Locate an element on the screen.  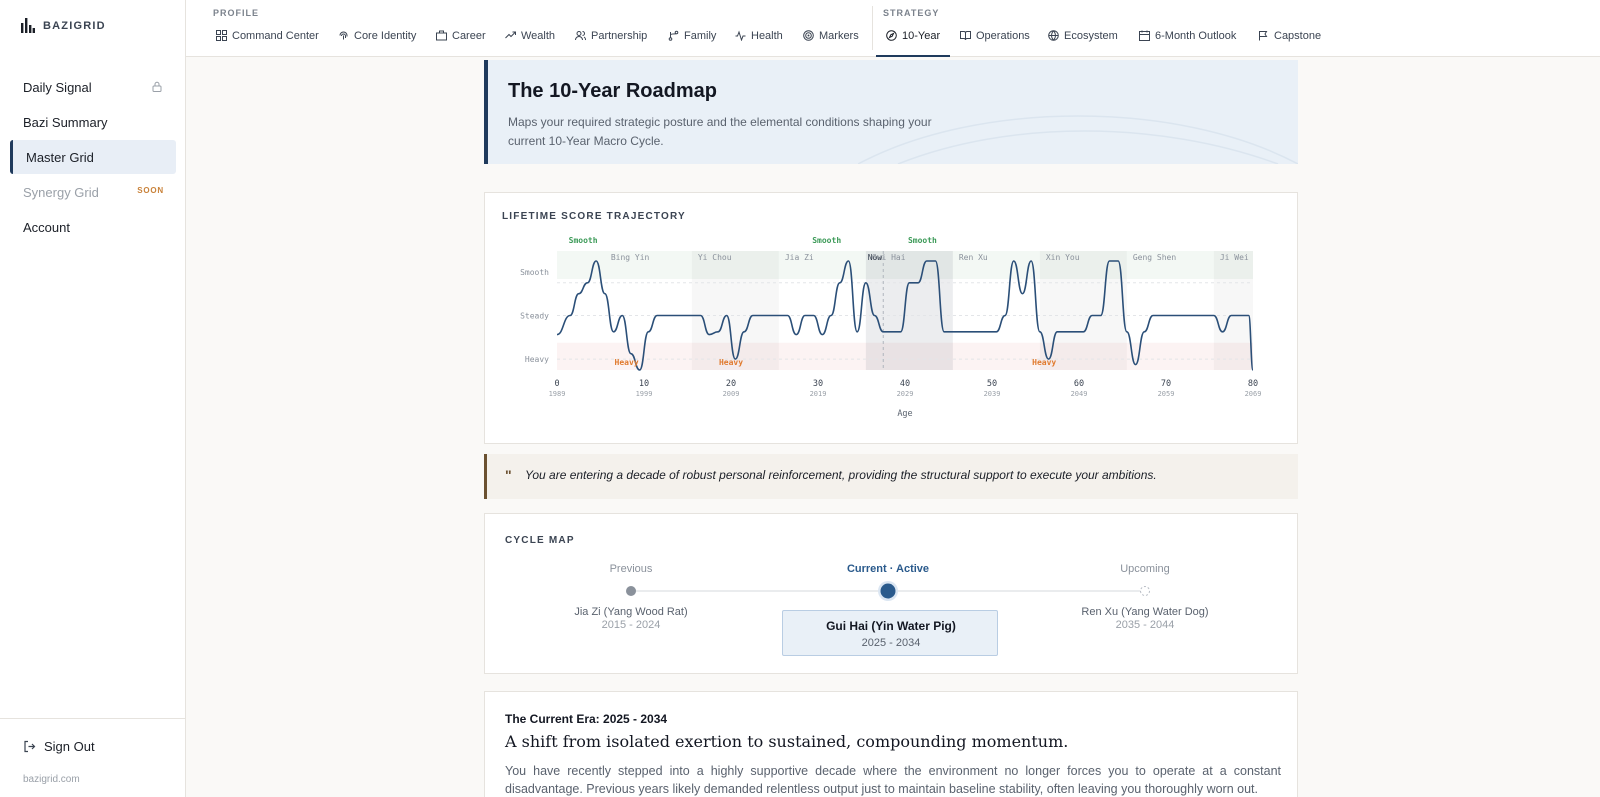
tab-label: Career is located at coordinates (469, 36).